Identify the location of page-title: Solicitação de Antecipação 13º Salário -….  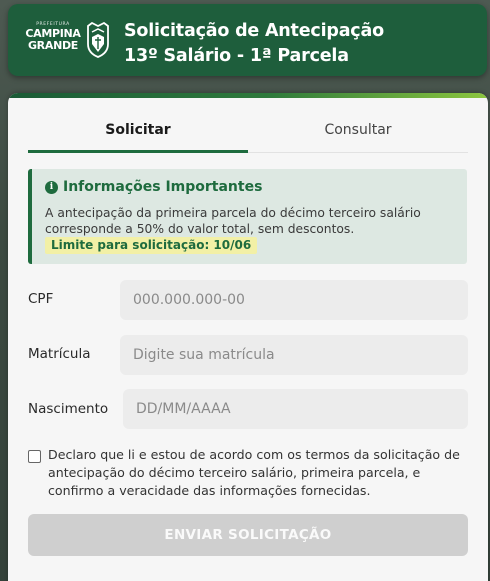
(254, 44).